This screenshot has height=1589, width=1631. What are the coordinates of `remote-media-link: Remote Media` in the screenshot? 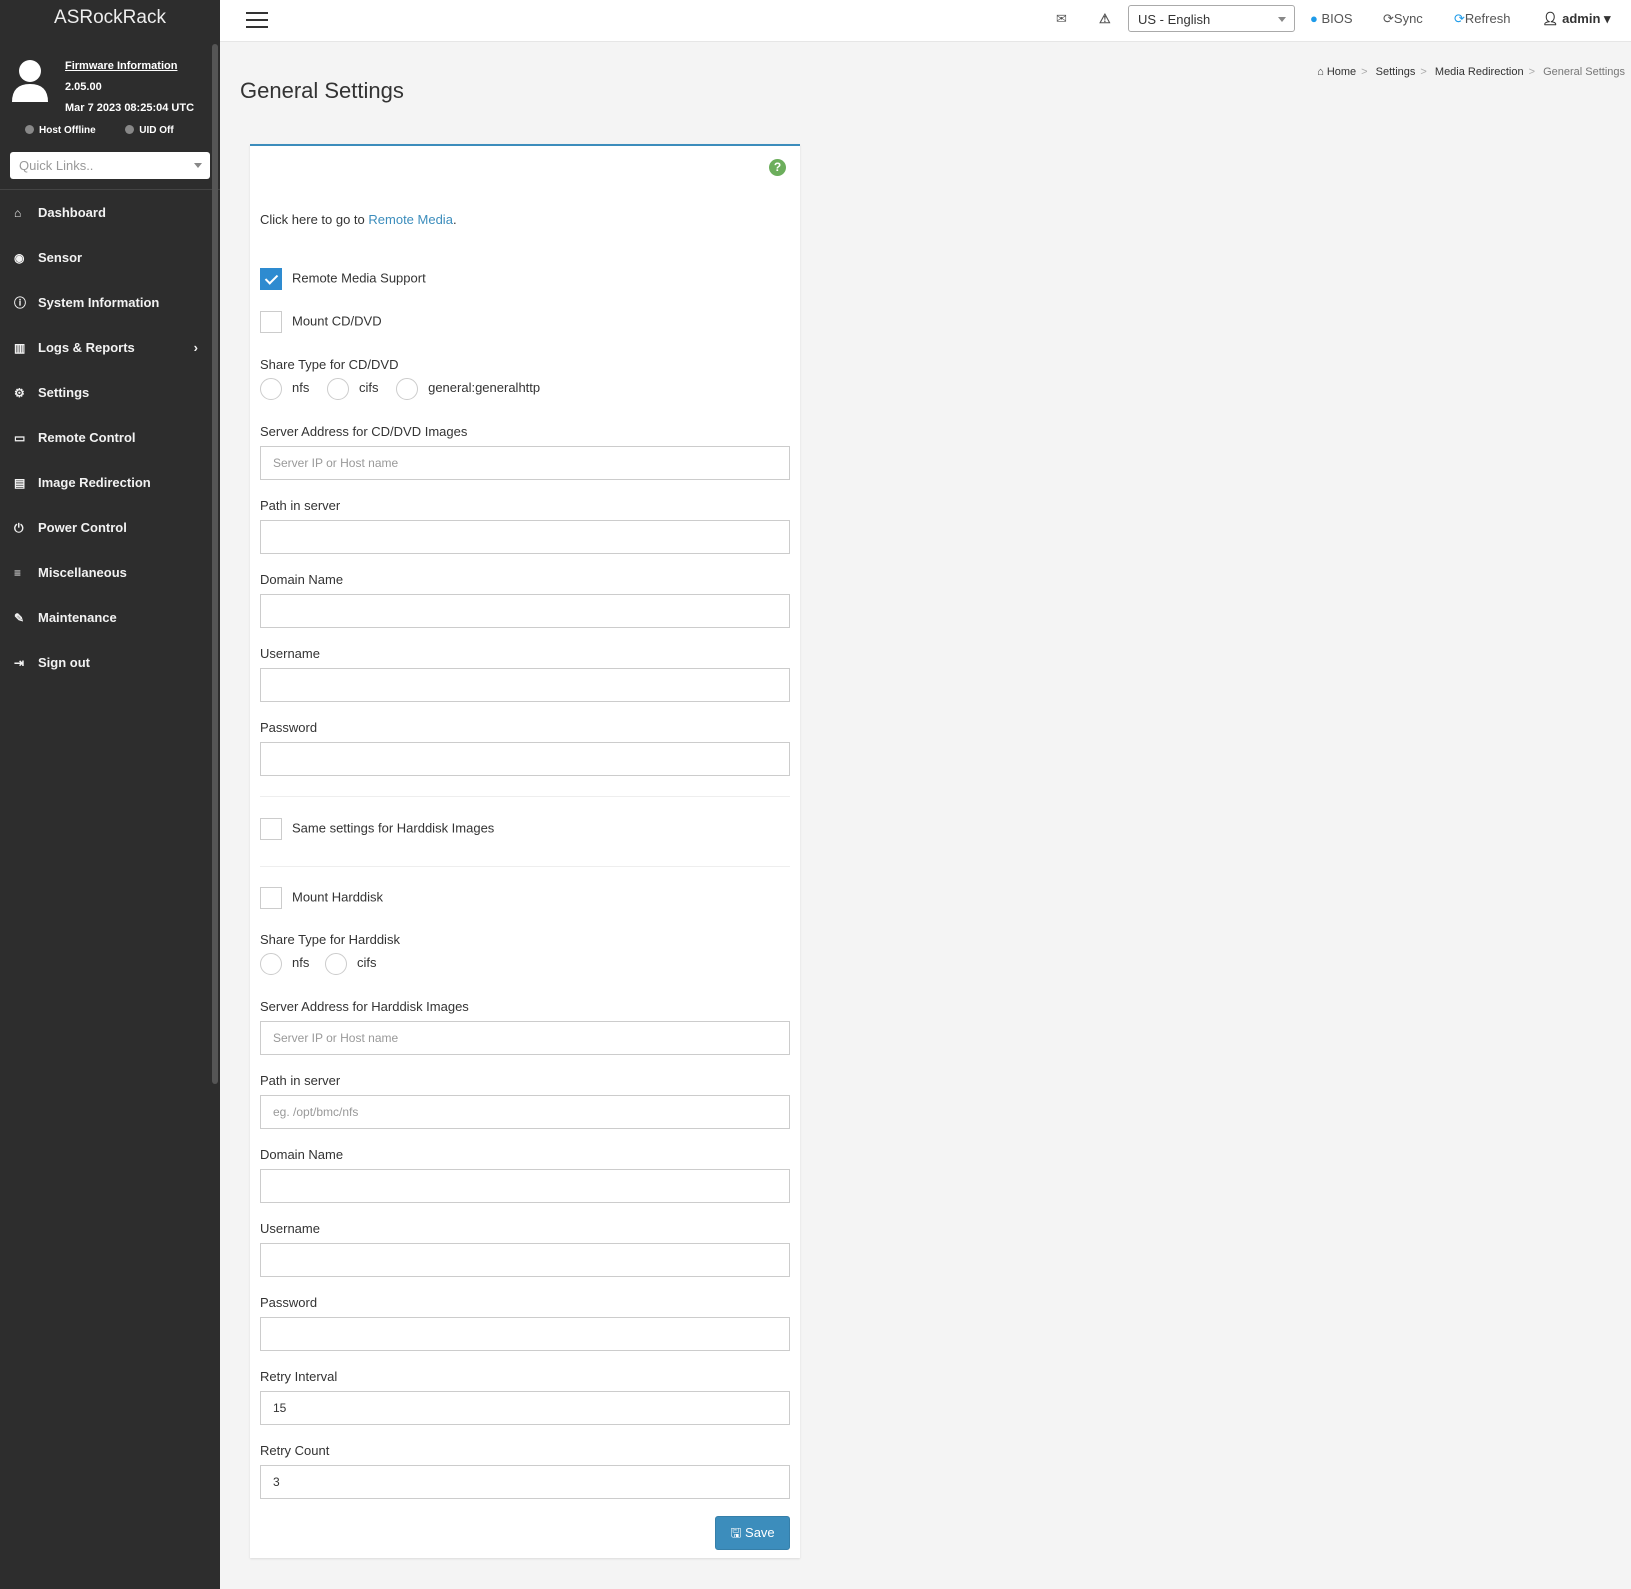 It's located at (410, 219).